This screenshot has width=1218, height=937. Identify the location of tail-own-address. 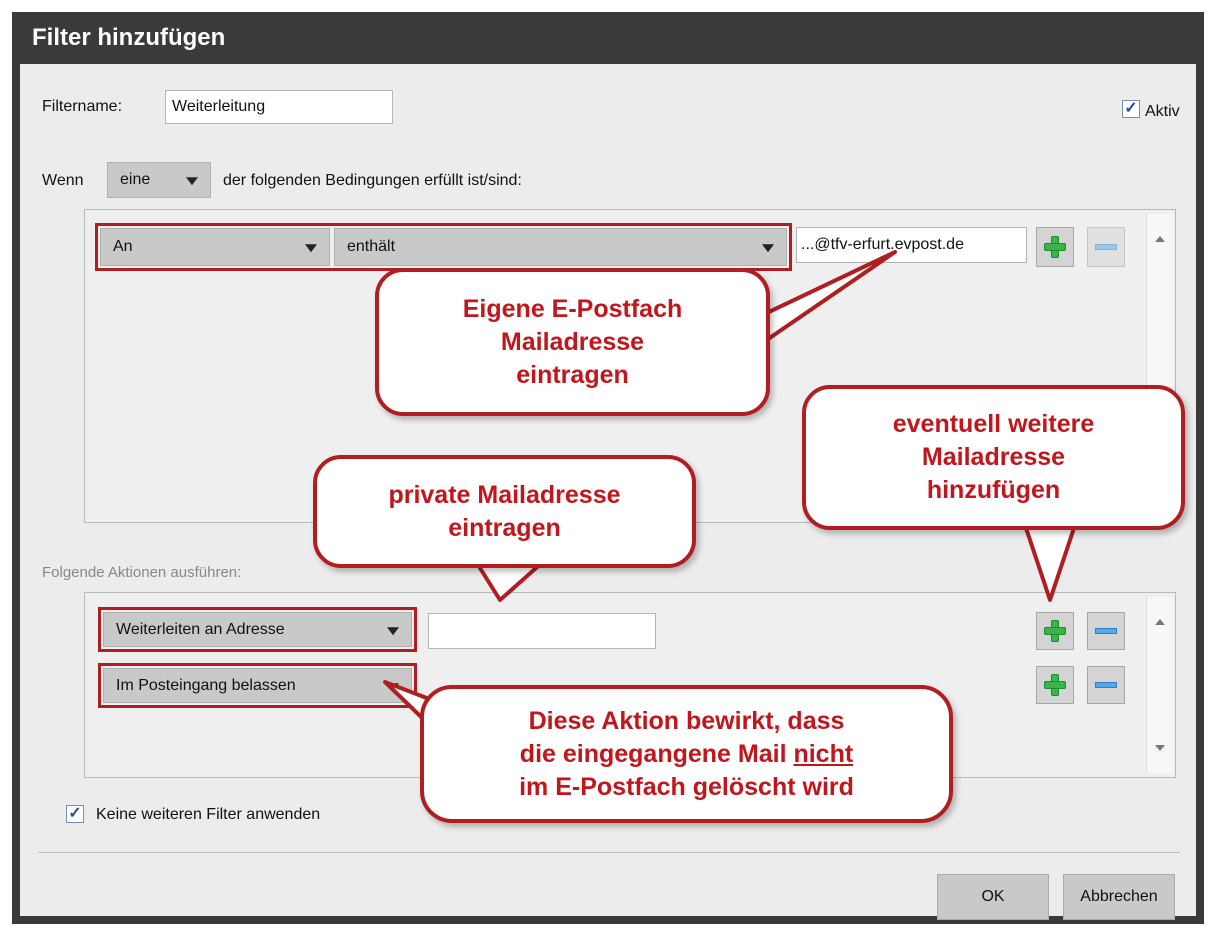
(823, 301).